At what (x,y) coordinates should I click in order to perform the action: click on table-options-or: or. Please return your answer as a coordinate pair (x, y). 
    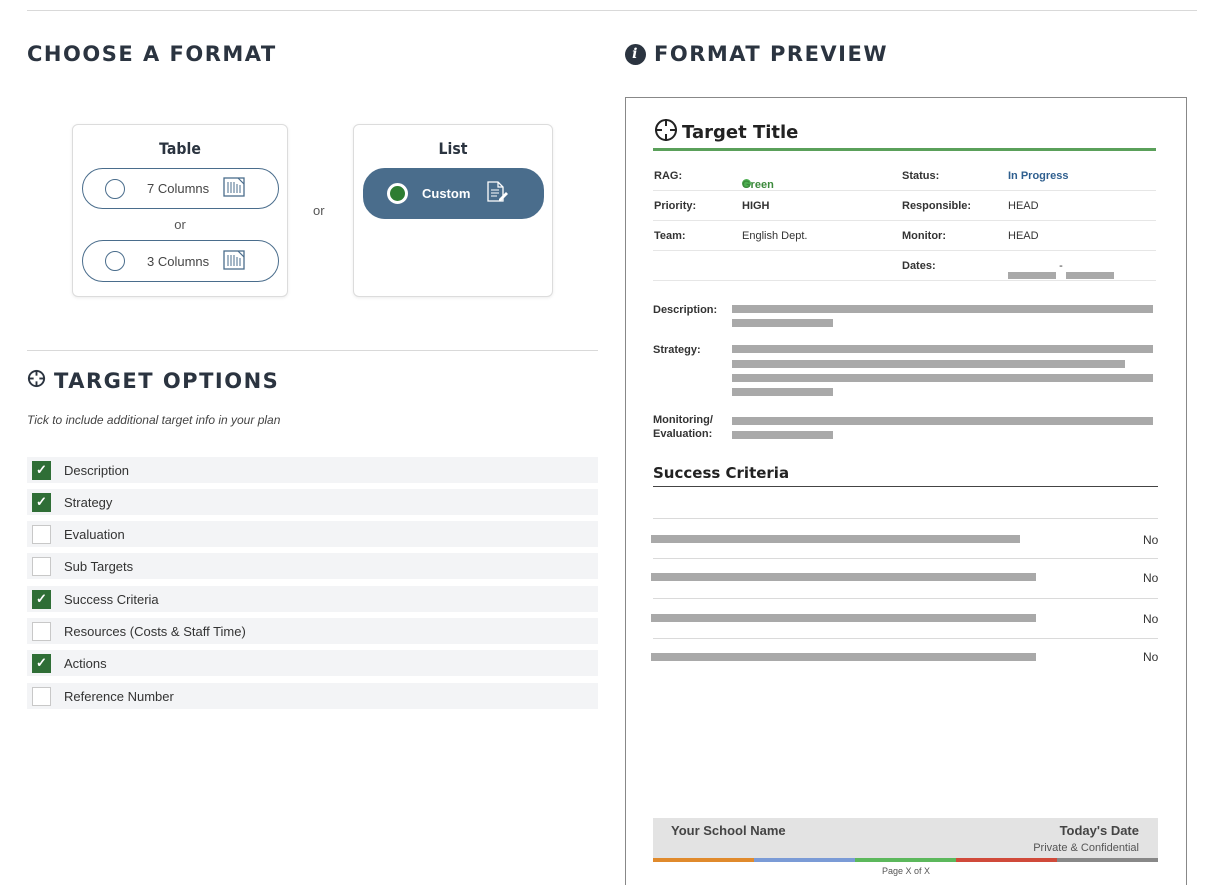
    Looking at the image, I should click on (180, 224).